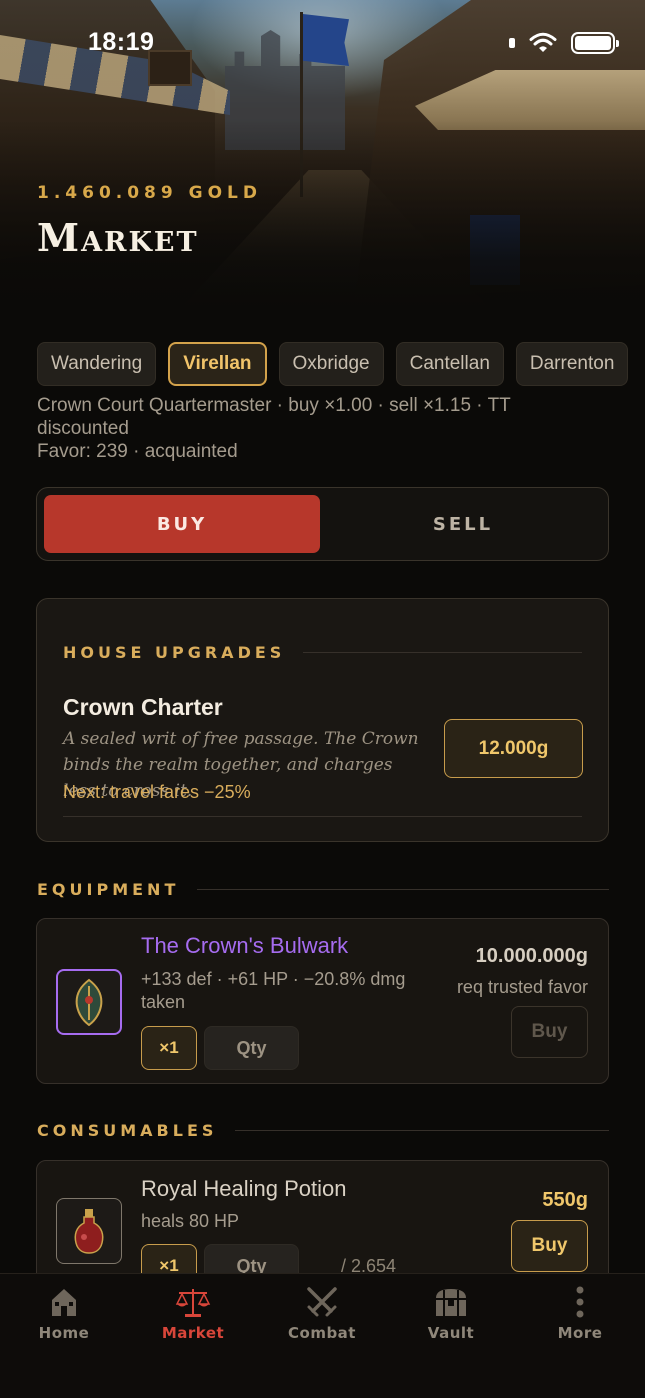 The image size is (645, 1398). What do you see at coordinates (193, 1333) in the screenshot?
I see `nav-label: Market` at bounding box center [193, 1333].